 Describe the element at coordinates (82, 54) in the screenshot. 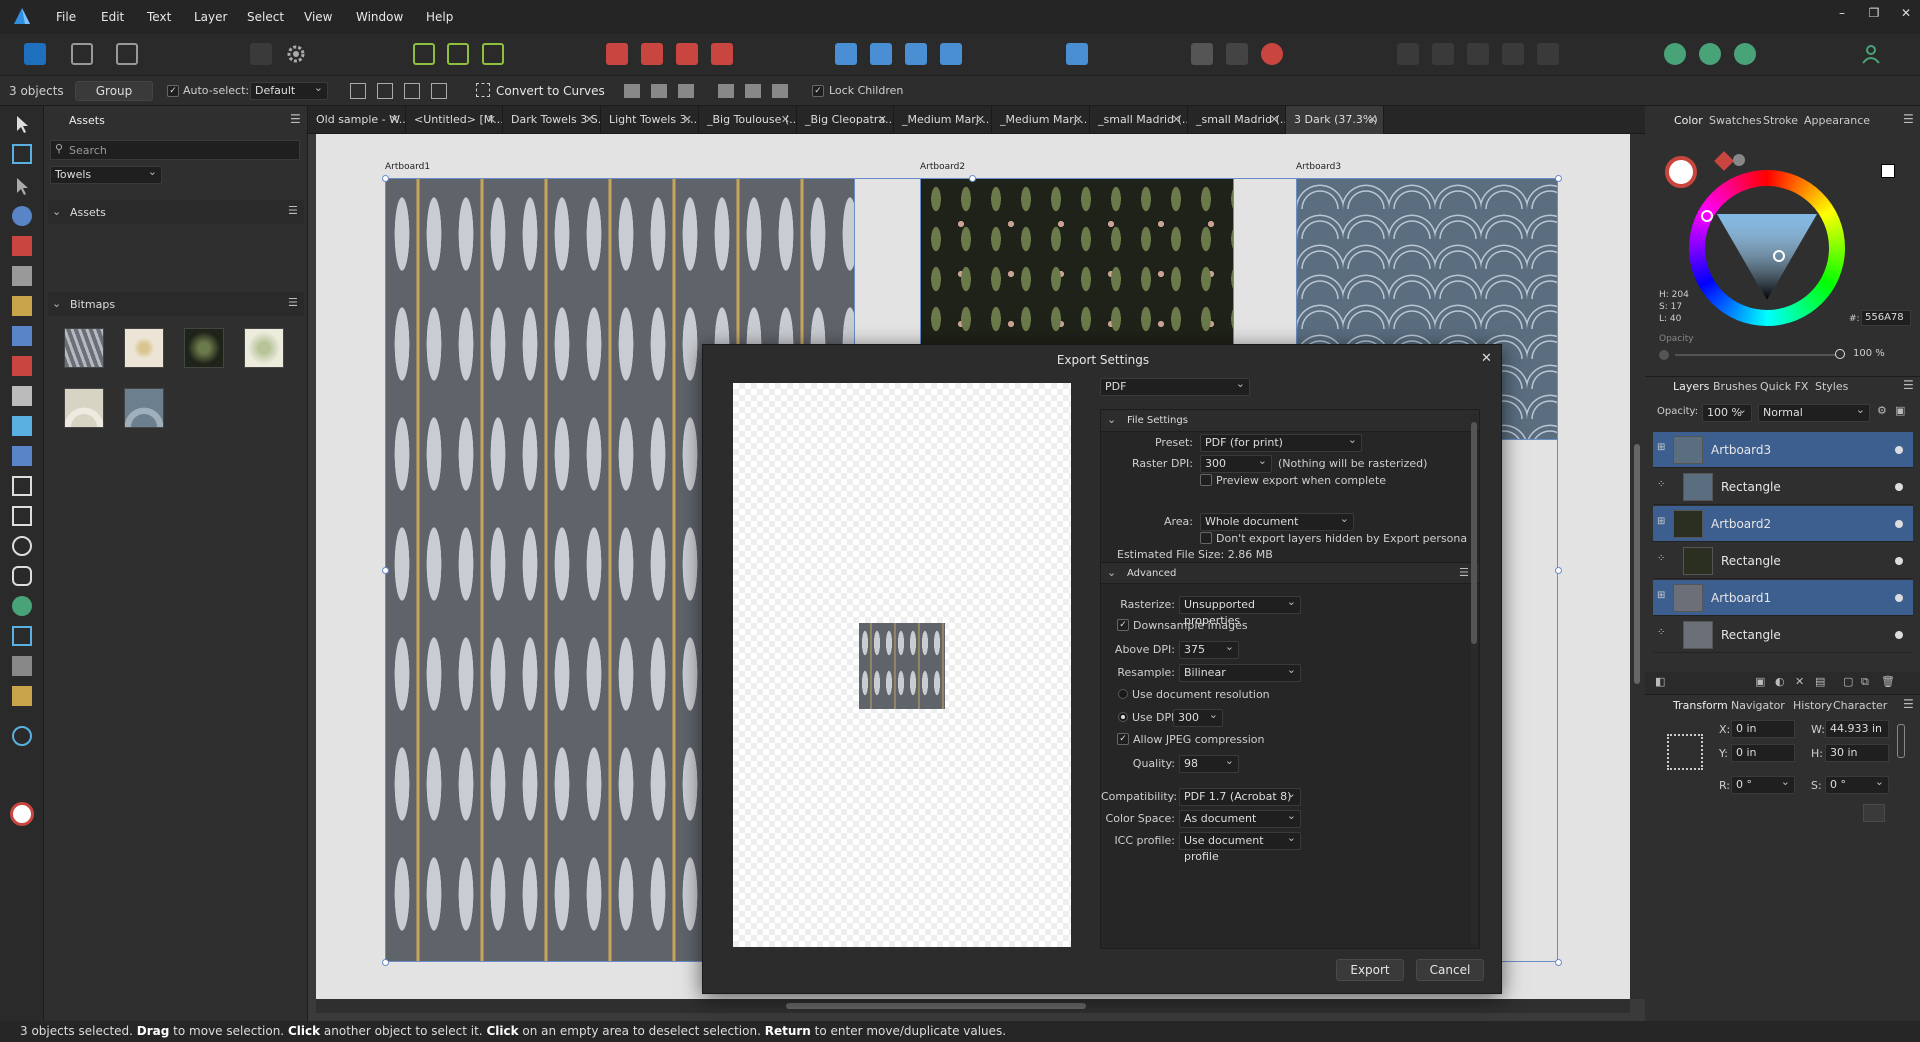

I see `pixel-persona-icon` at that location.